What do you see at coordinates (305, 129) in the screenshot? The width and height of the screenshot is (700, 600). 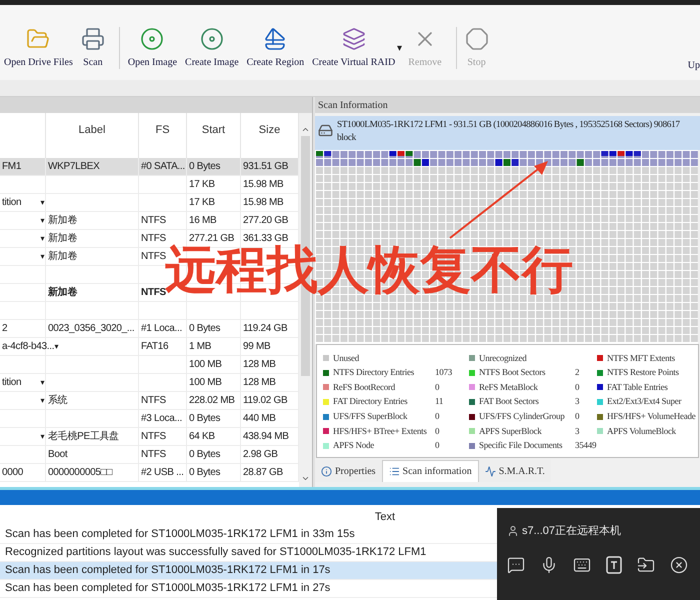 I see `scroll-up-icon` at bounding box center [305, 129].